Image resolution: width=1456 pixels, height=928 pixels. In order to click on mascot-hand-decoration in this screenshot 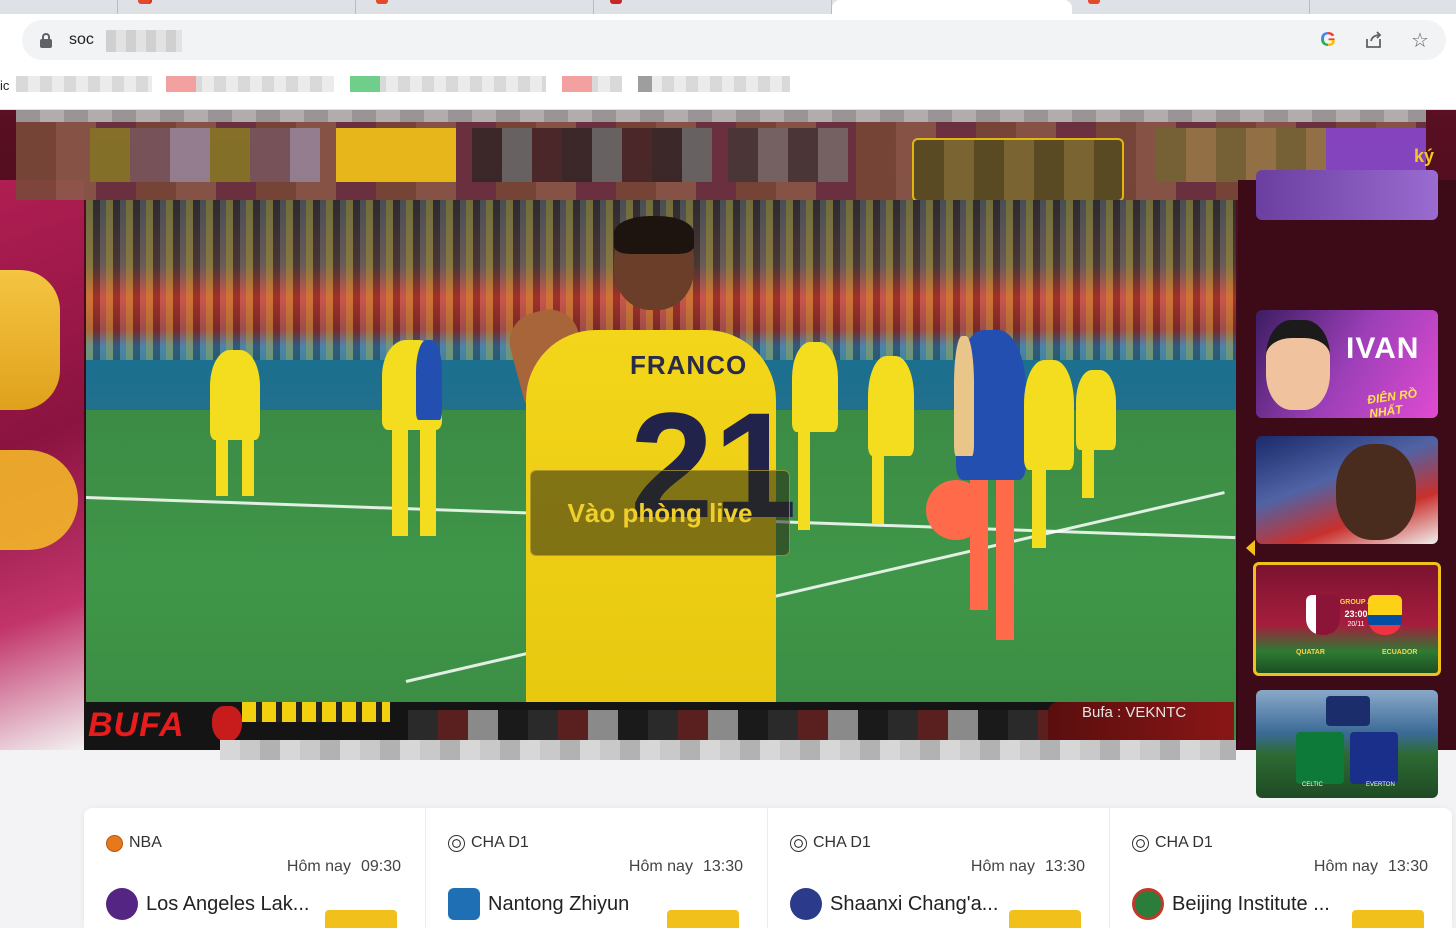, I will do `click(39, 500)`.